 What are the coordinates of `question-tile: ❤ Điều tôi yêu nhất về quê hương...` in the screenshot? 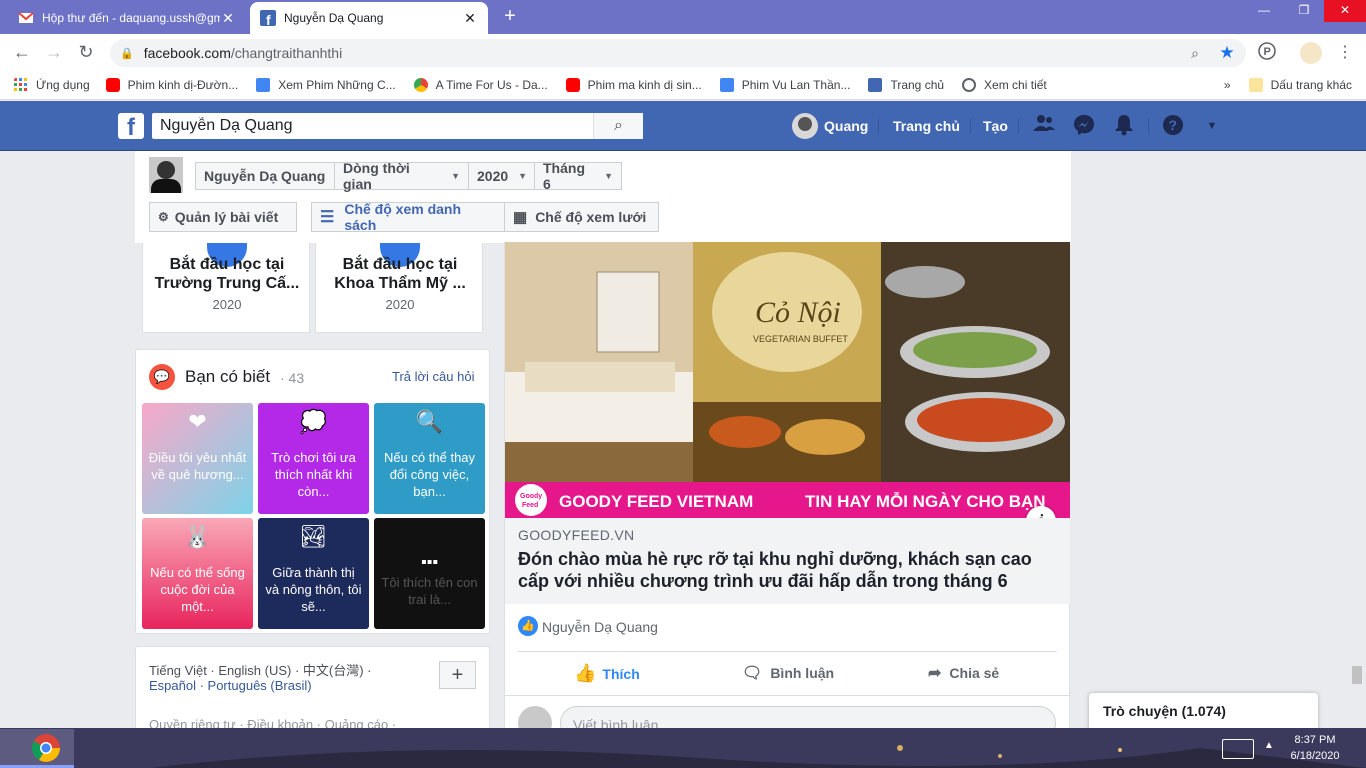 It's located at (197, 458).